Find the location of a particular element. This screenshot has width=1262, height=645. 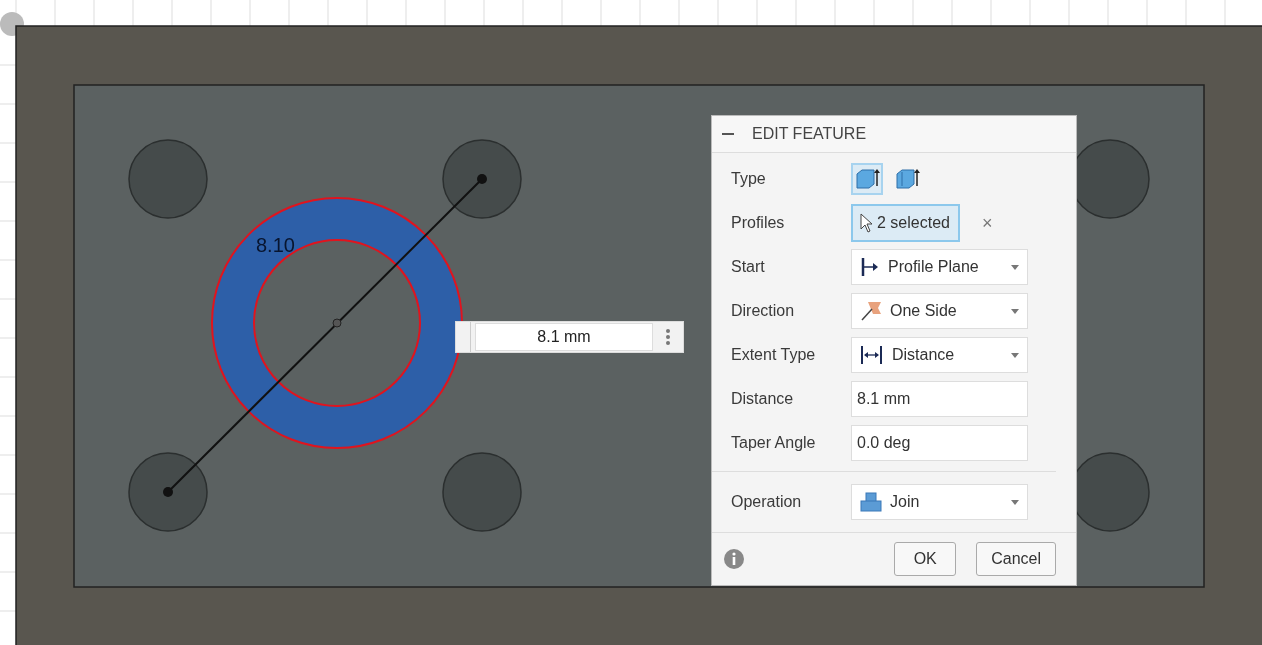

cursor-icon is located at coordinates (866, 223).